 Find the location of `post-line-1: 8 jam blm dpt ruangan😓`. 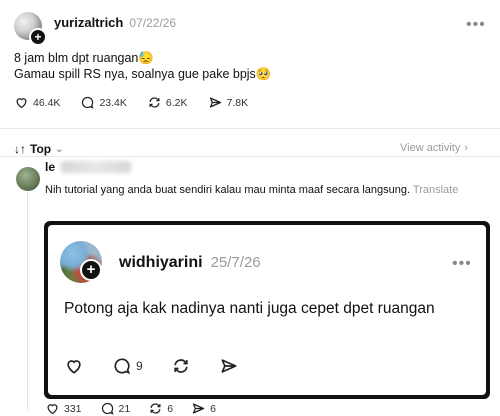

post-line-1: 8 jam blm dpt ruangan😓 is located at coordinates (84, 58).